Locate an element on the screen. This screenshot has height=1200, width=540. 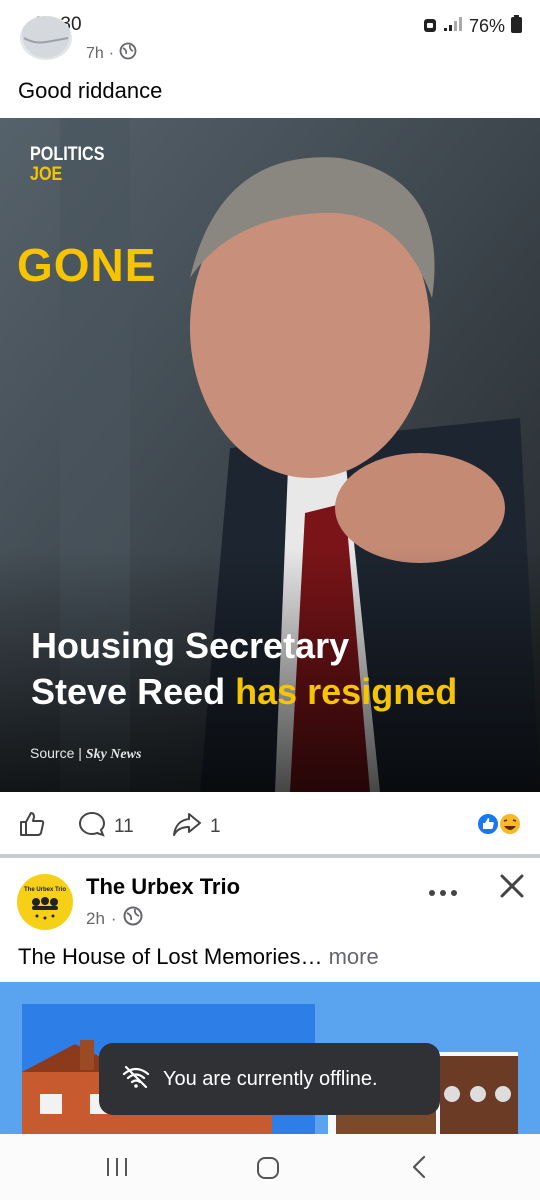
brand-line-2: JOE is located at coordinates (46, 174).